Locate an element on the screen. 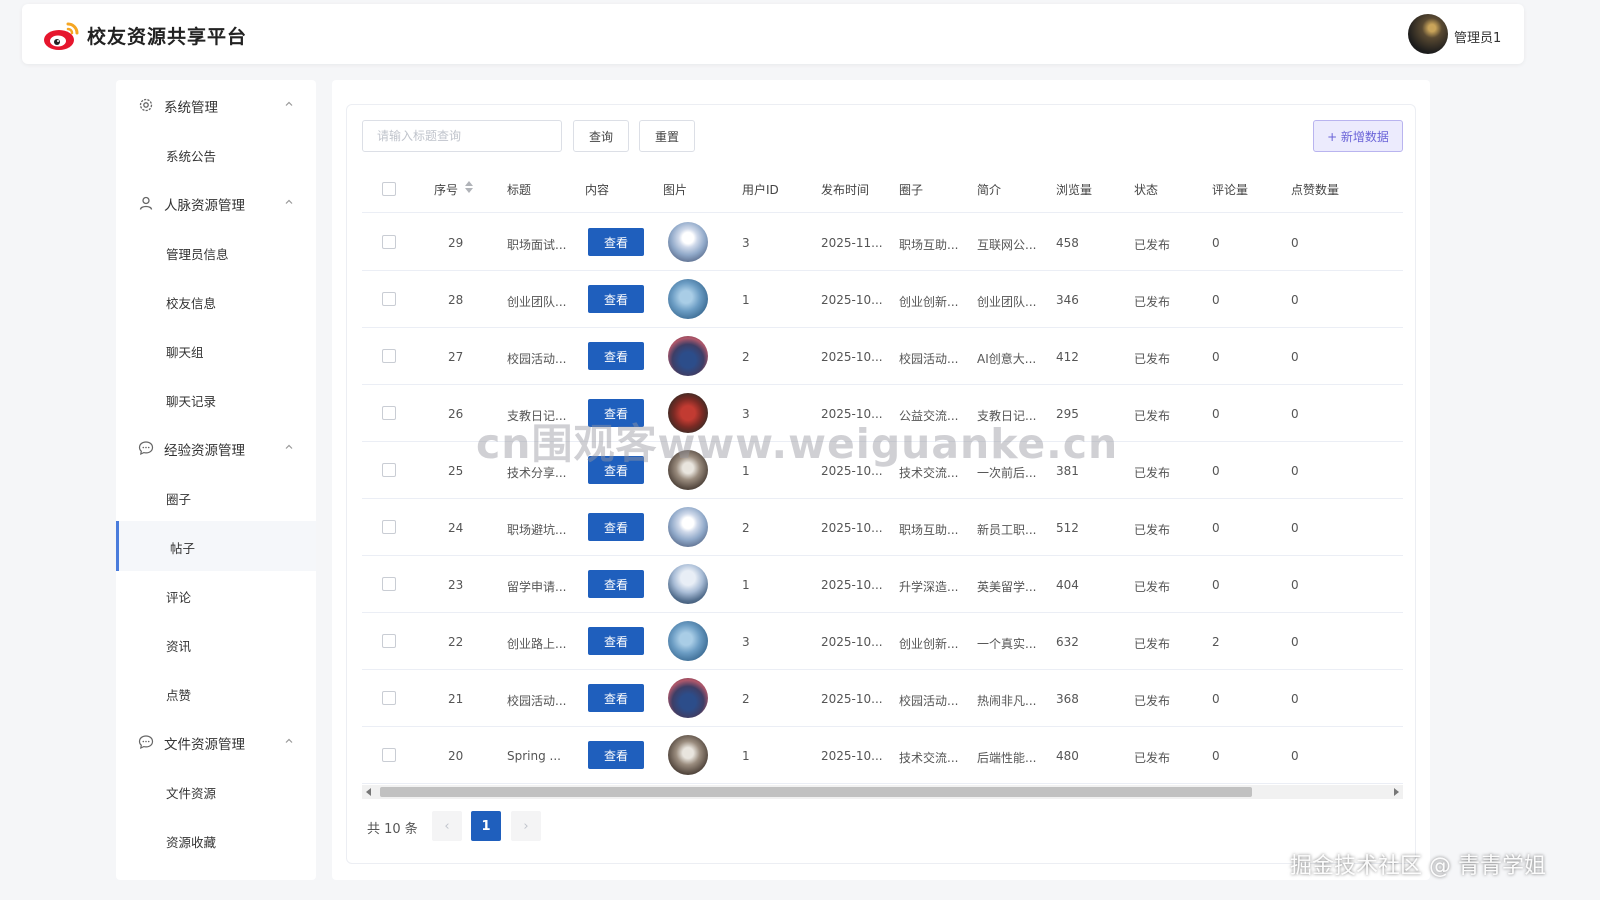 This screenshot has height=900, width=1600. column-header-id: 序号 is located at coordinates (446, 189).